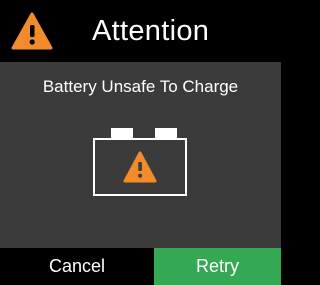  Describe the element at coordinates (140, 86) in the screenshot. I see `status-message: Battery Unsafe To Charge` at that location.